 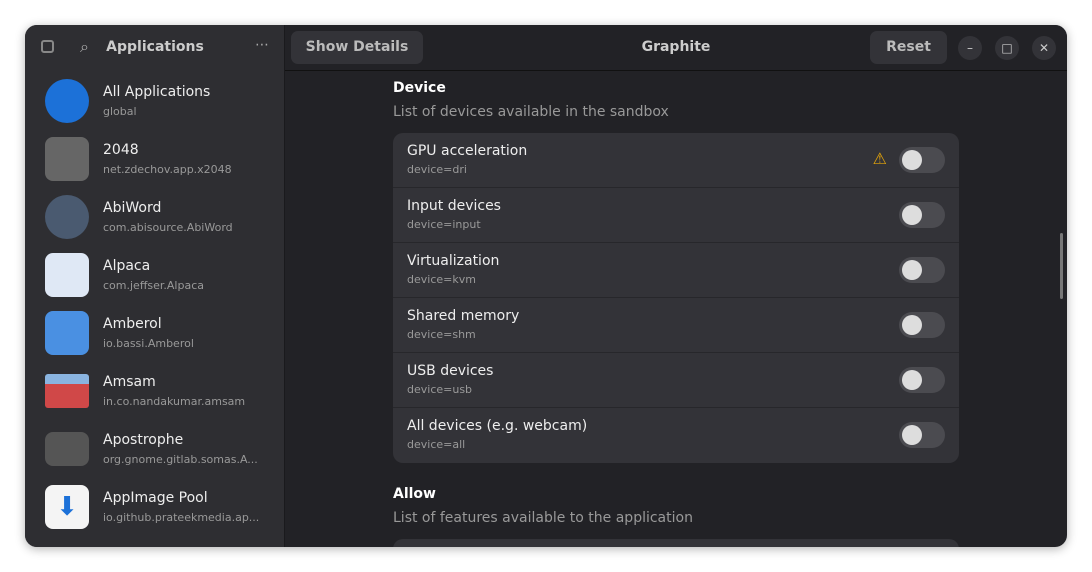 I want to click on kvm-toggle, so click(x=922, y=270).